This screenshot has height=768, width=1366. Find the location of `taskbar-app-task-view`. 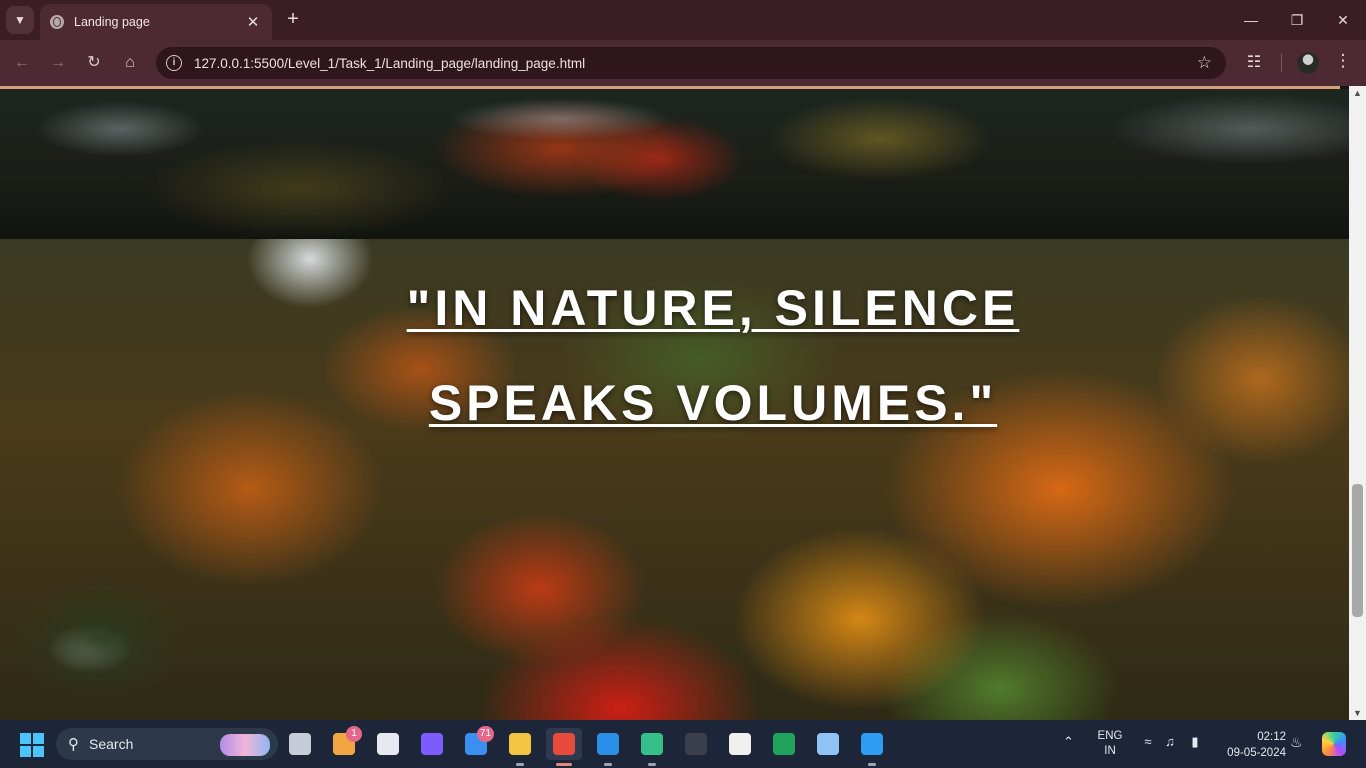

taskbar-app-task-view is located at coordinates (300, 744).